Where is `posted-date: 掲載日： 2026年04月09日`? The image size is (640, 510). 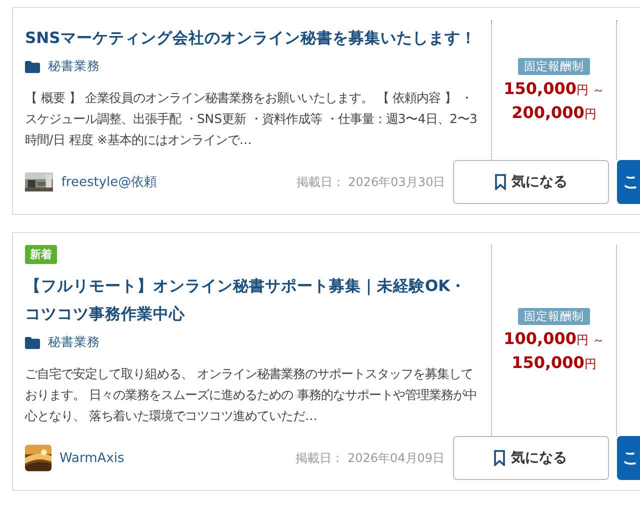 posted-date: 掲載日： 2026年04月09日 is located at coordinates (369, 458).